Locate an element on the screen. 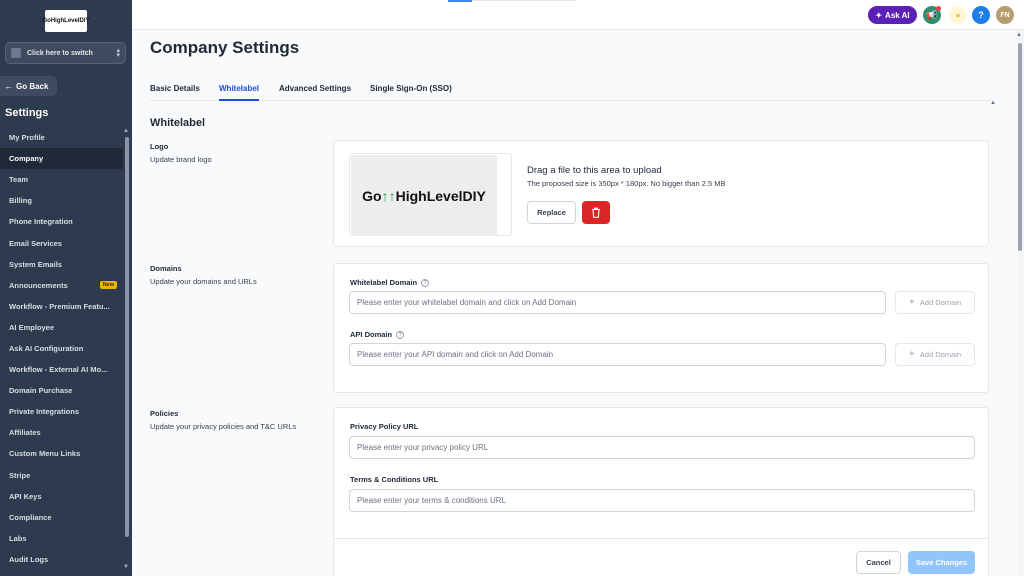  megaphone-icon: 📢 is located at coordinates (932, 15).